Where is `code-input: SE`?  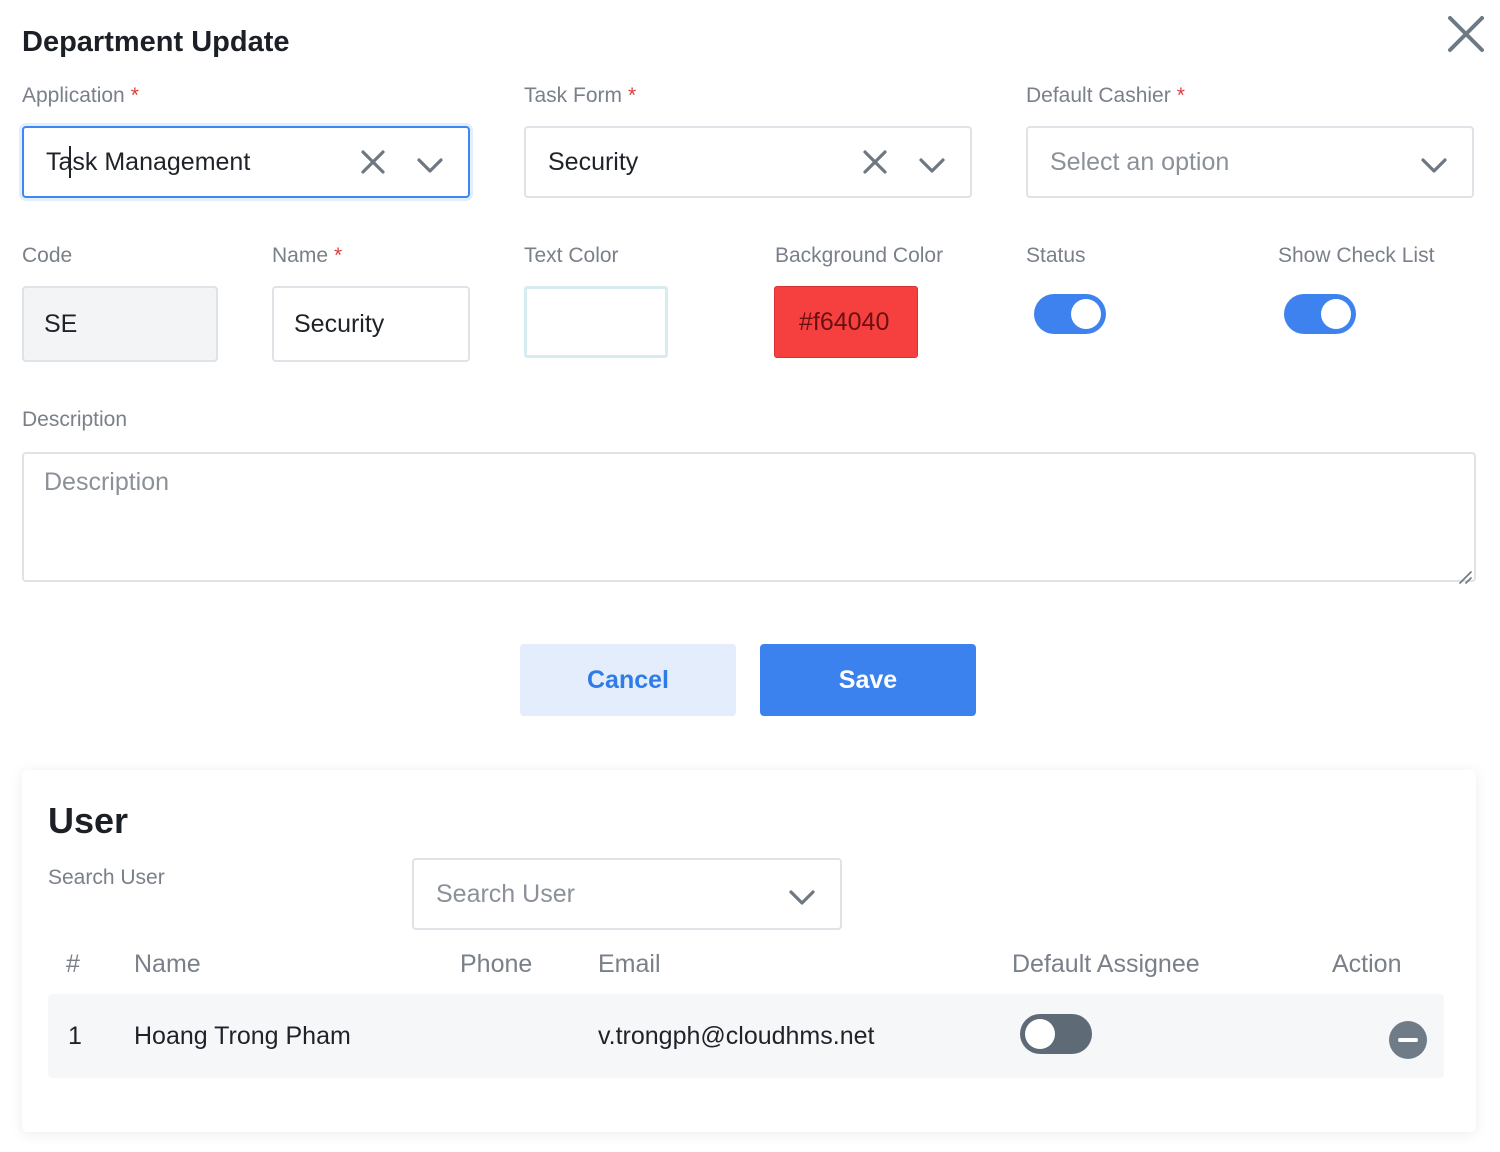
code-input: SE is located at coordinates (120, 324).